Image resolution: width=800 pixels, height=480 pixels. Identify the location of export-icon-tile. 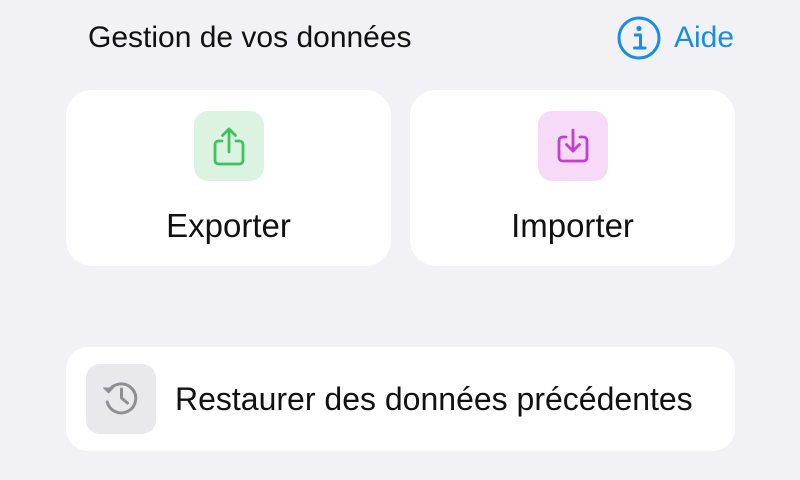
(228, 146).